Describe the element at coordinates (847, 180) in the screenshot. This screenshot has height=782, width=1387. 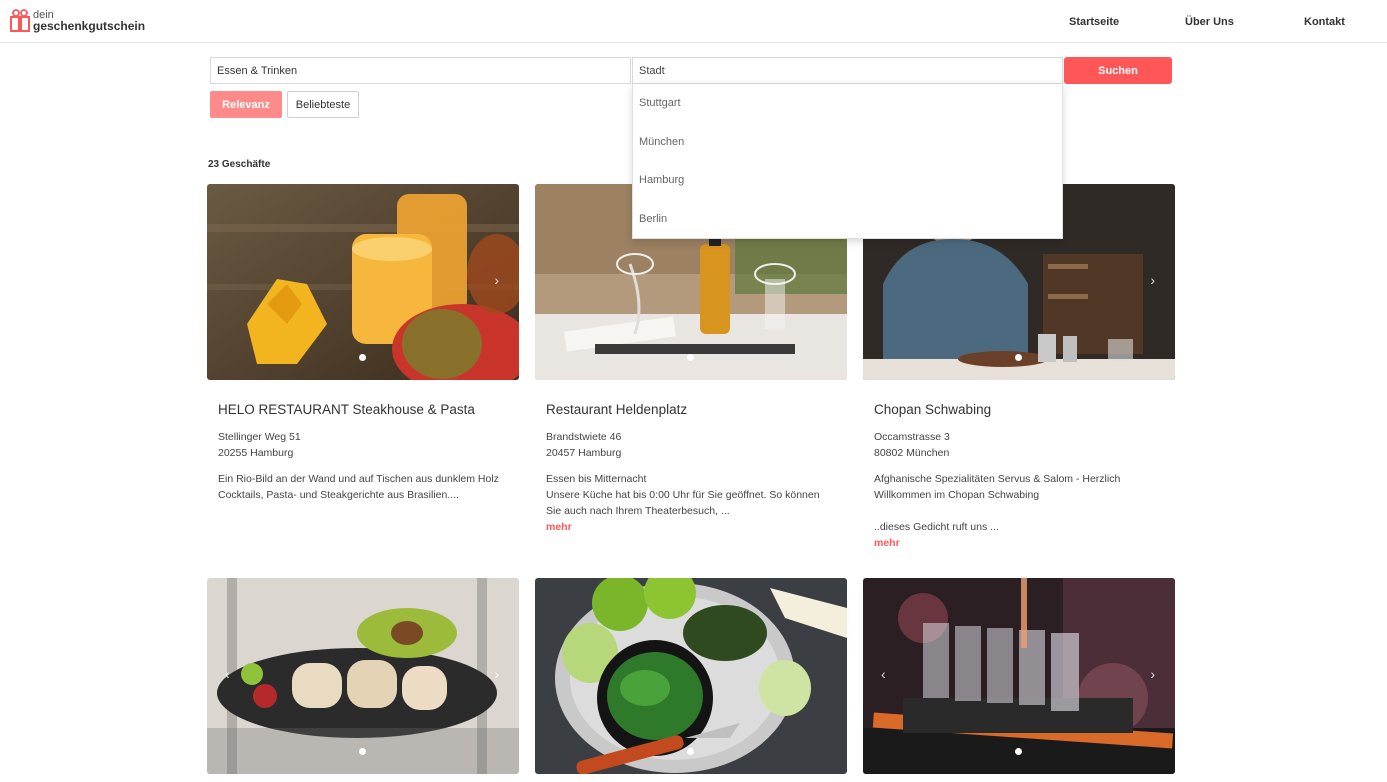
I see `city-option-hamburg: Hamburg` at that location.